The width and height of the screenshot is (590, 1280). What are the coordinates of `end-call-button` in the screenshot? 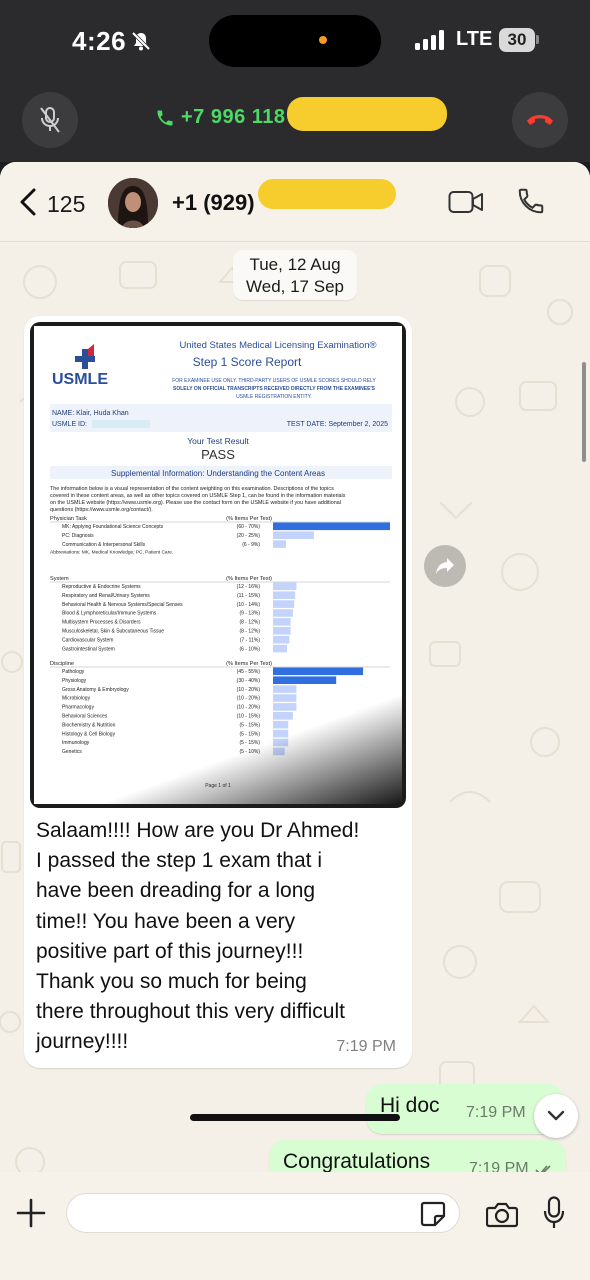 It's located at (540, 120).